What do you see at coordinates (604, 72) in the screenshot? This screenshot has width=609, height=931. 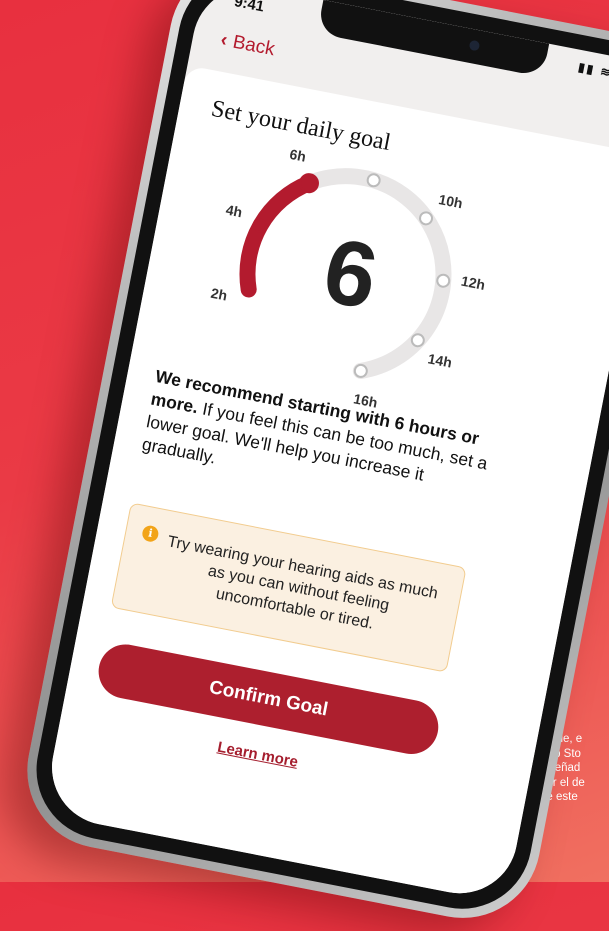 I see `wifi-icon: ≋` at bounding box center [604, 72].